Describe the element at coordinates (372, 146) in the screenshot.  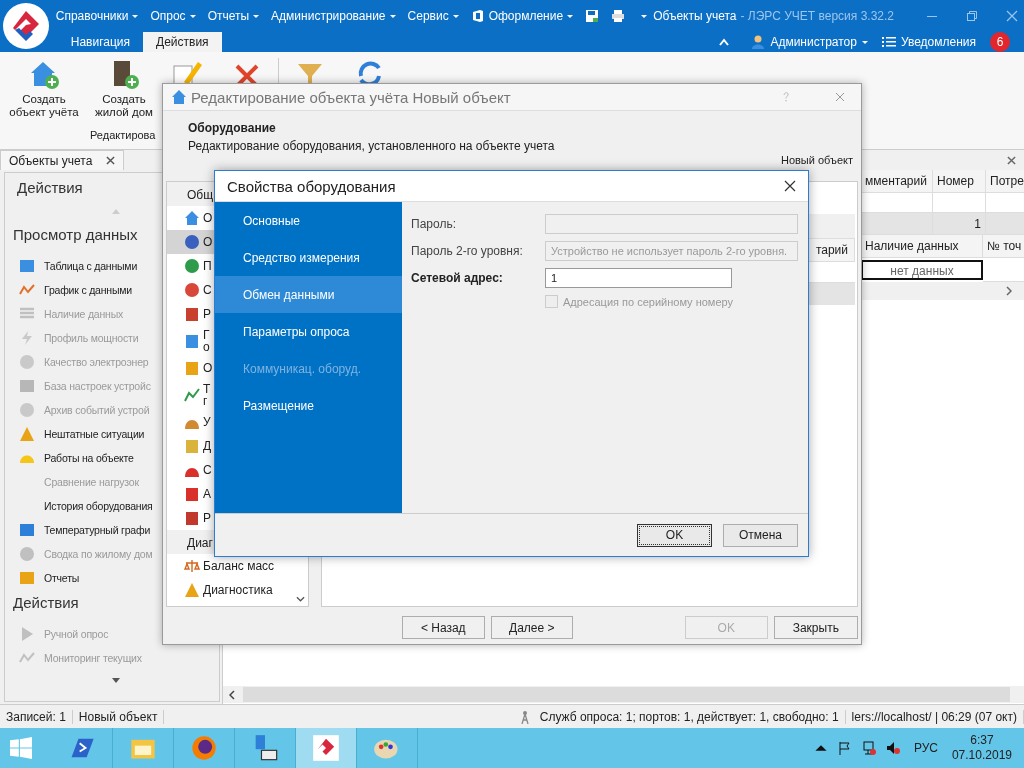
I see `section-description: Редактирование оборудования, установленного на объекте учета` at that location.